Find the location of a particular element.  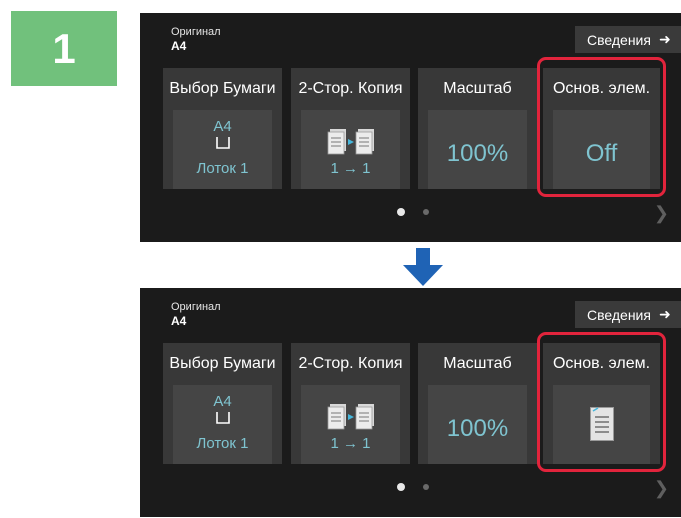

step-number-badge: 1 is located at coordinates (64, 48).